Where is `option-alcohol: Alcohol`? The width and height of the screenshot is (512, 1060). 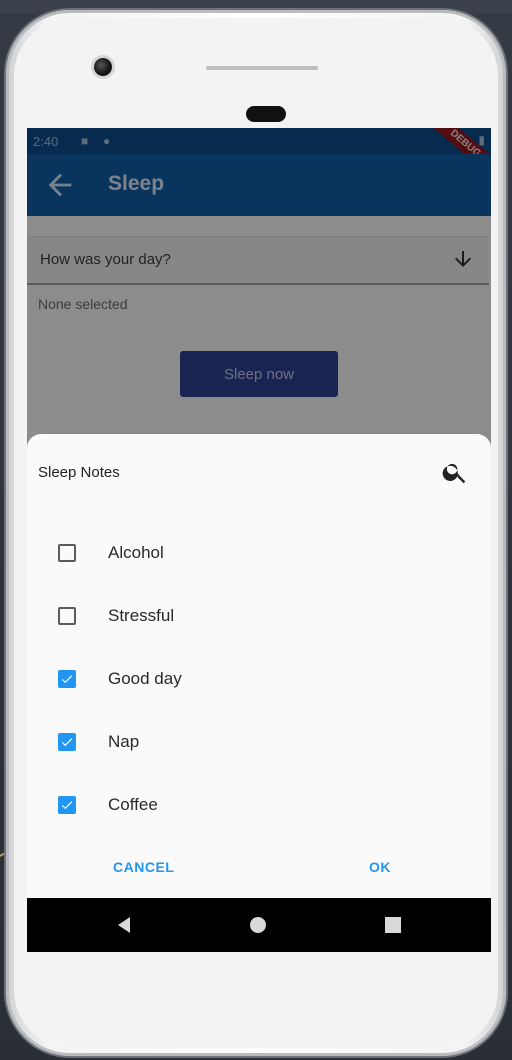 option-alcohol: Alcohol is located at coordinates (259, 555).